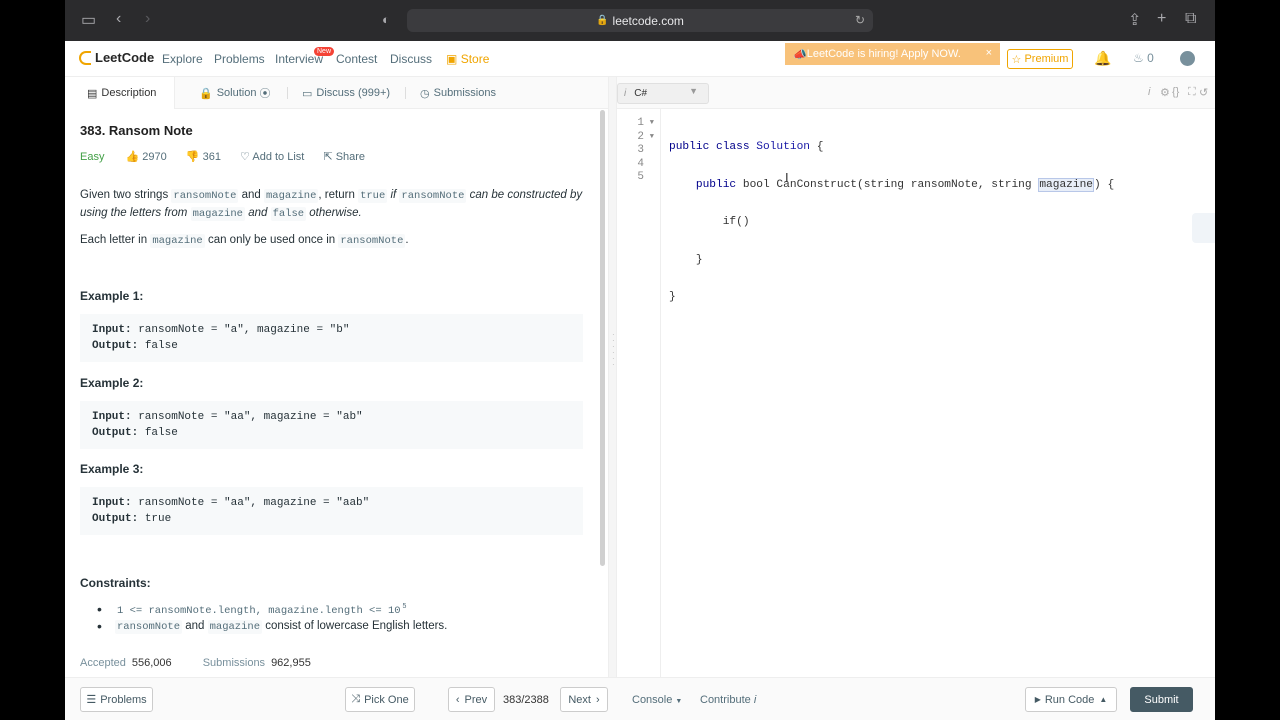  I want to click on star-icon: ☆, so click(1018, 59).